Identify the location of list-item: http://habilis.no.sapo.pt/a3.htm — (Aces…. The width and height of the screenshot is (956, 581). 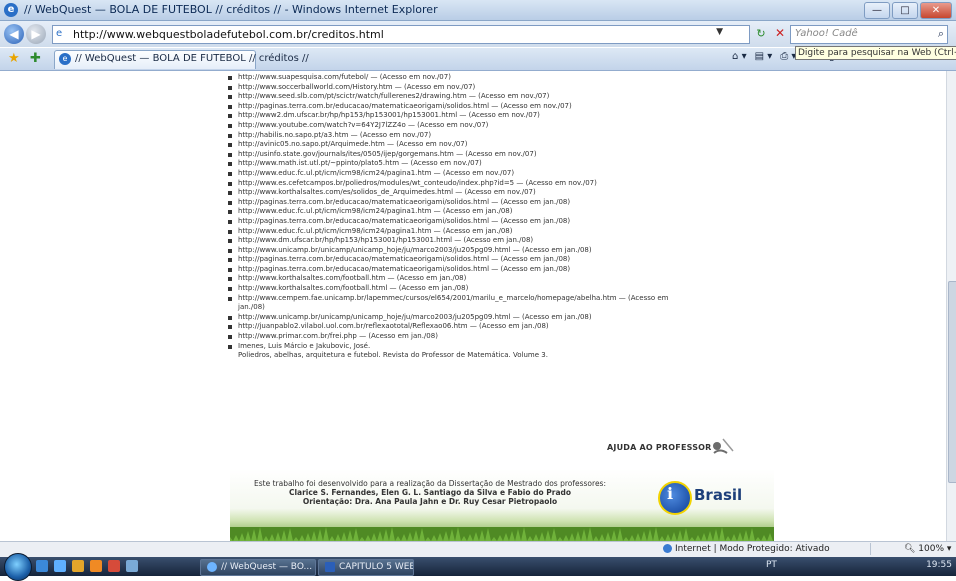
(456, 136).